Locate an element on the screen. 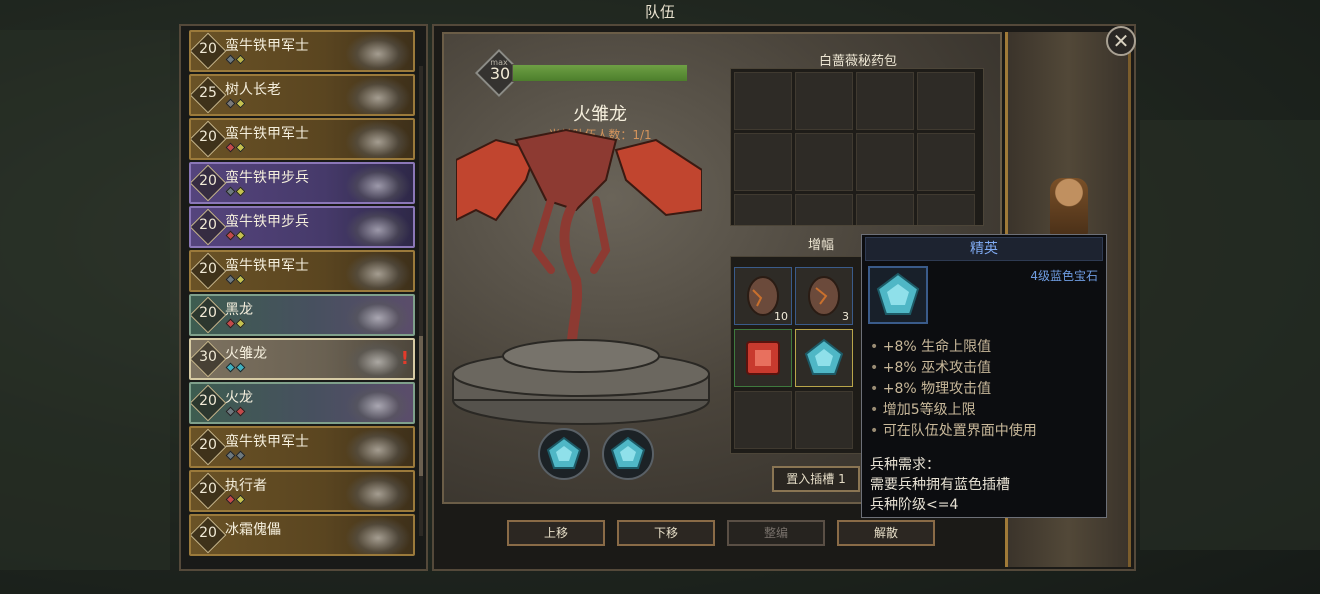 This screenshot has height=594, width=1320. organize-button: 整编 is located at coordinates (776, 533).